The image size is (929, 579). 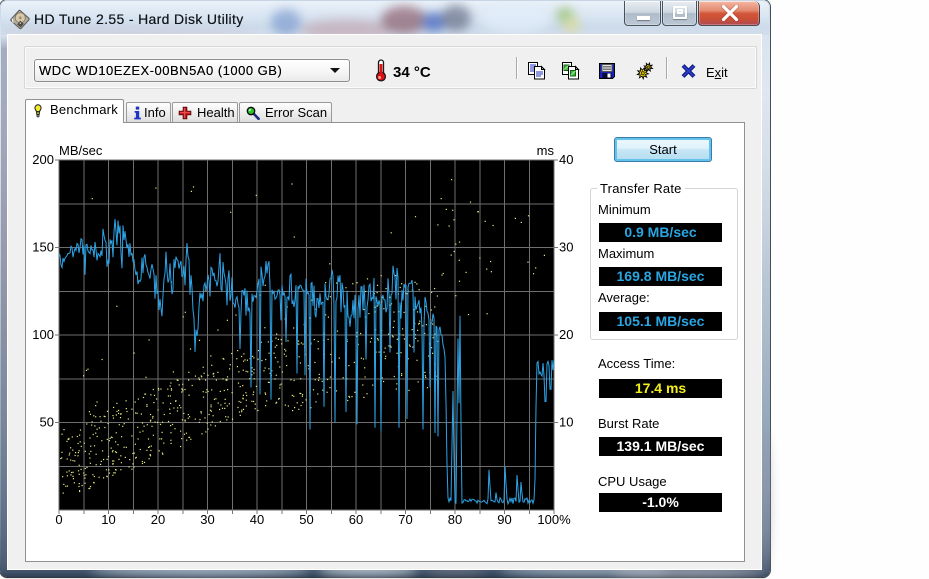 I want to click on svg-text: 80, so click(x=455, y=519).